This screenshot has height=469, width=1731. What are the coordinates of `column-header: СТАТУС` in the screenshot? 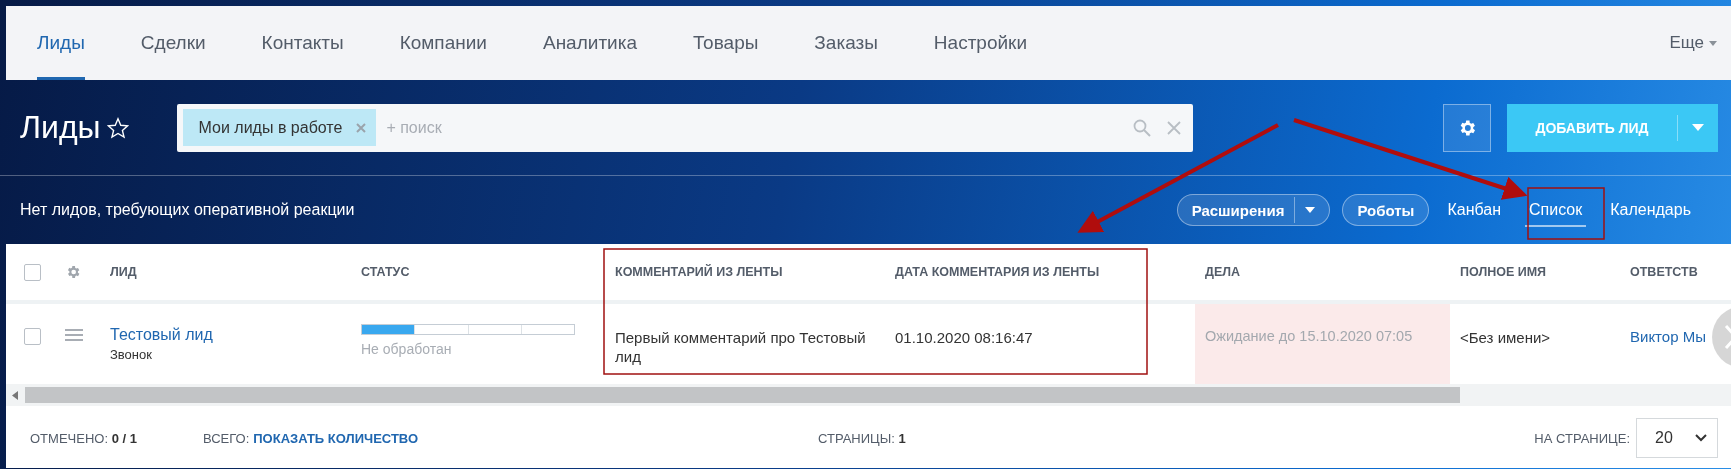 It's located at (385, 272).